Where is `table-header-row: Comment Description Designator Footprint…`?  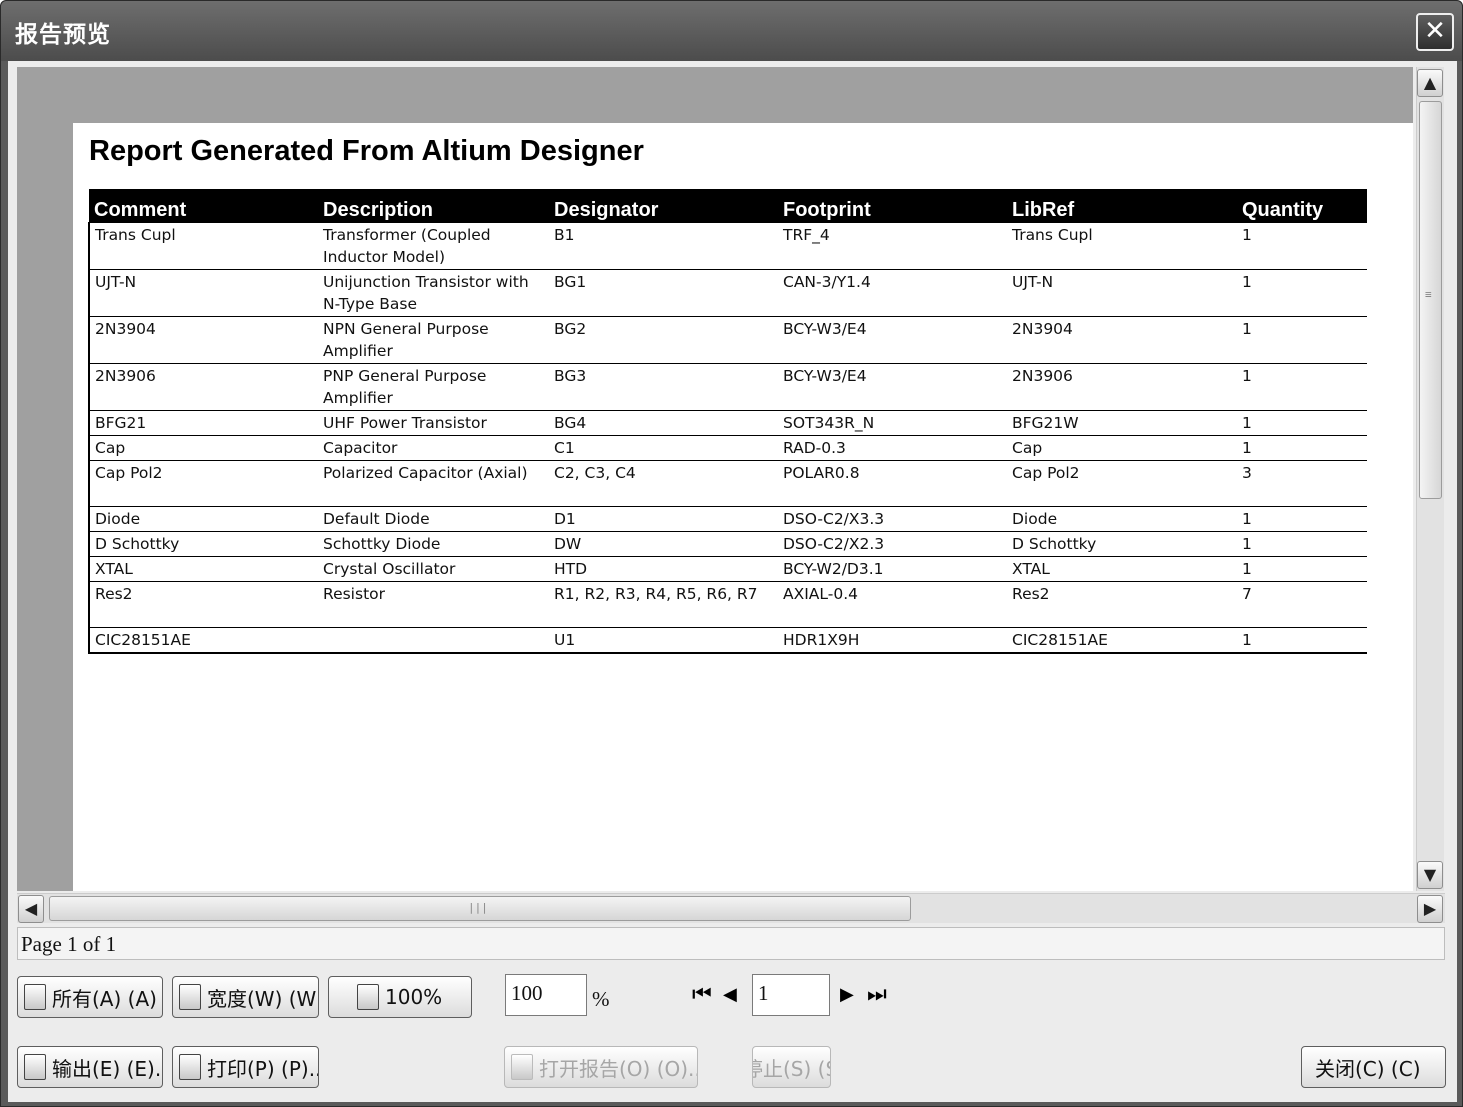
table-header-row: Comment Description Designator Footprint… is located at coordinates (728, 205).